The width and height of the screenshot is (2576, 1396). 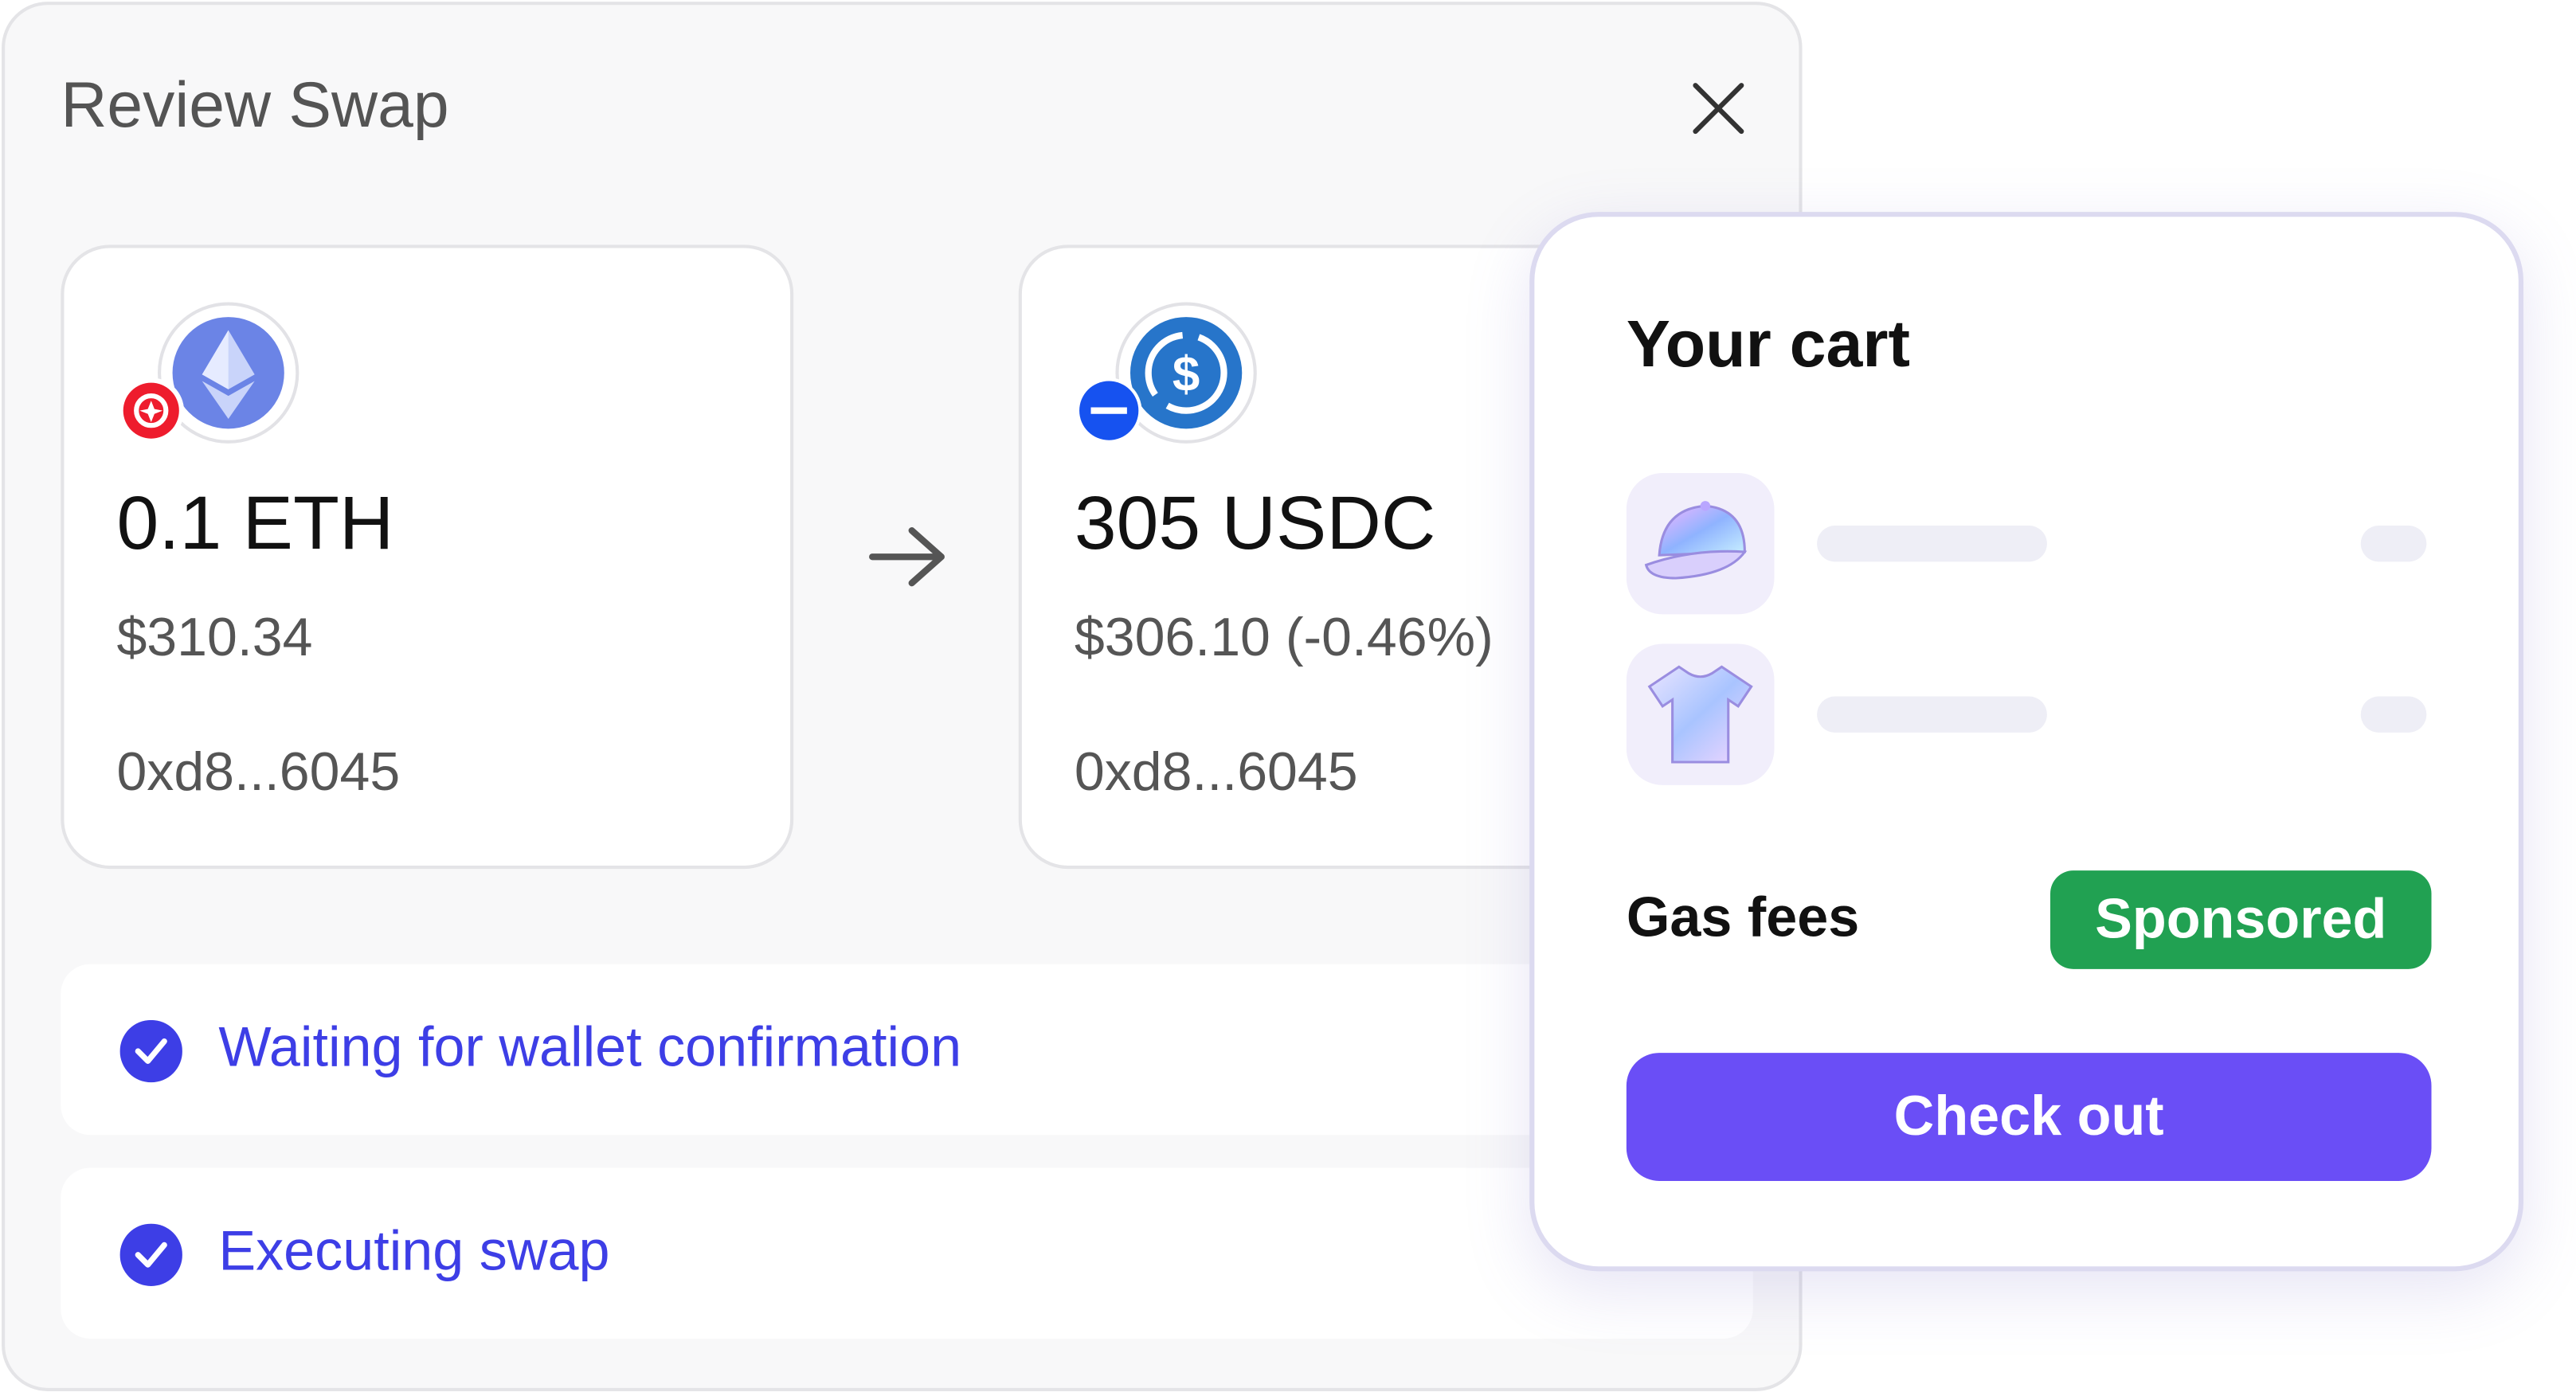 I want to click on from-usd-value: $310.34, so click(x=214, y=636).